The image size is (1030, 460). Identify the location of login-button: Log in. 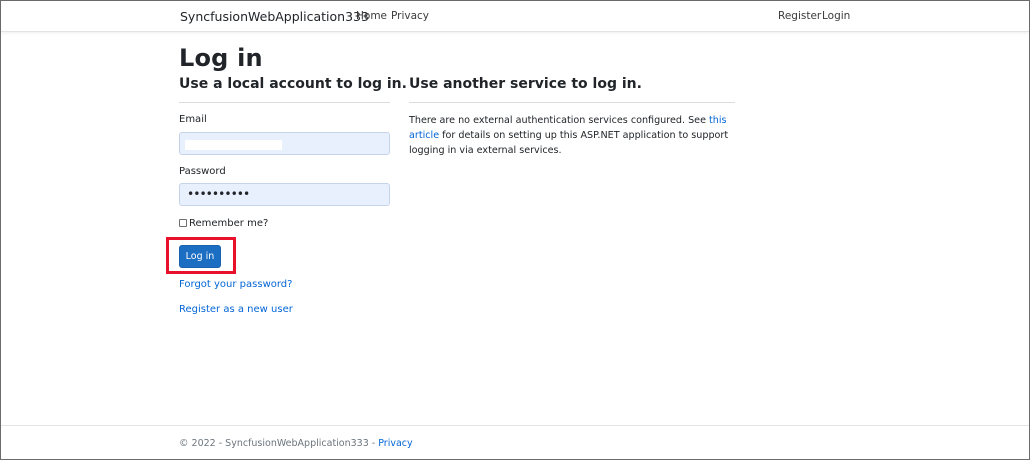
(200, 256).